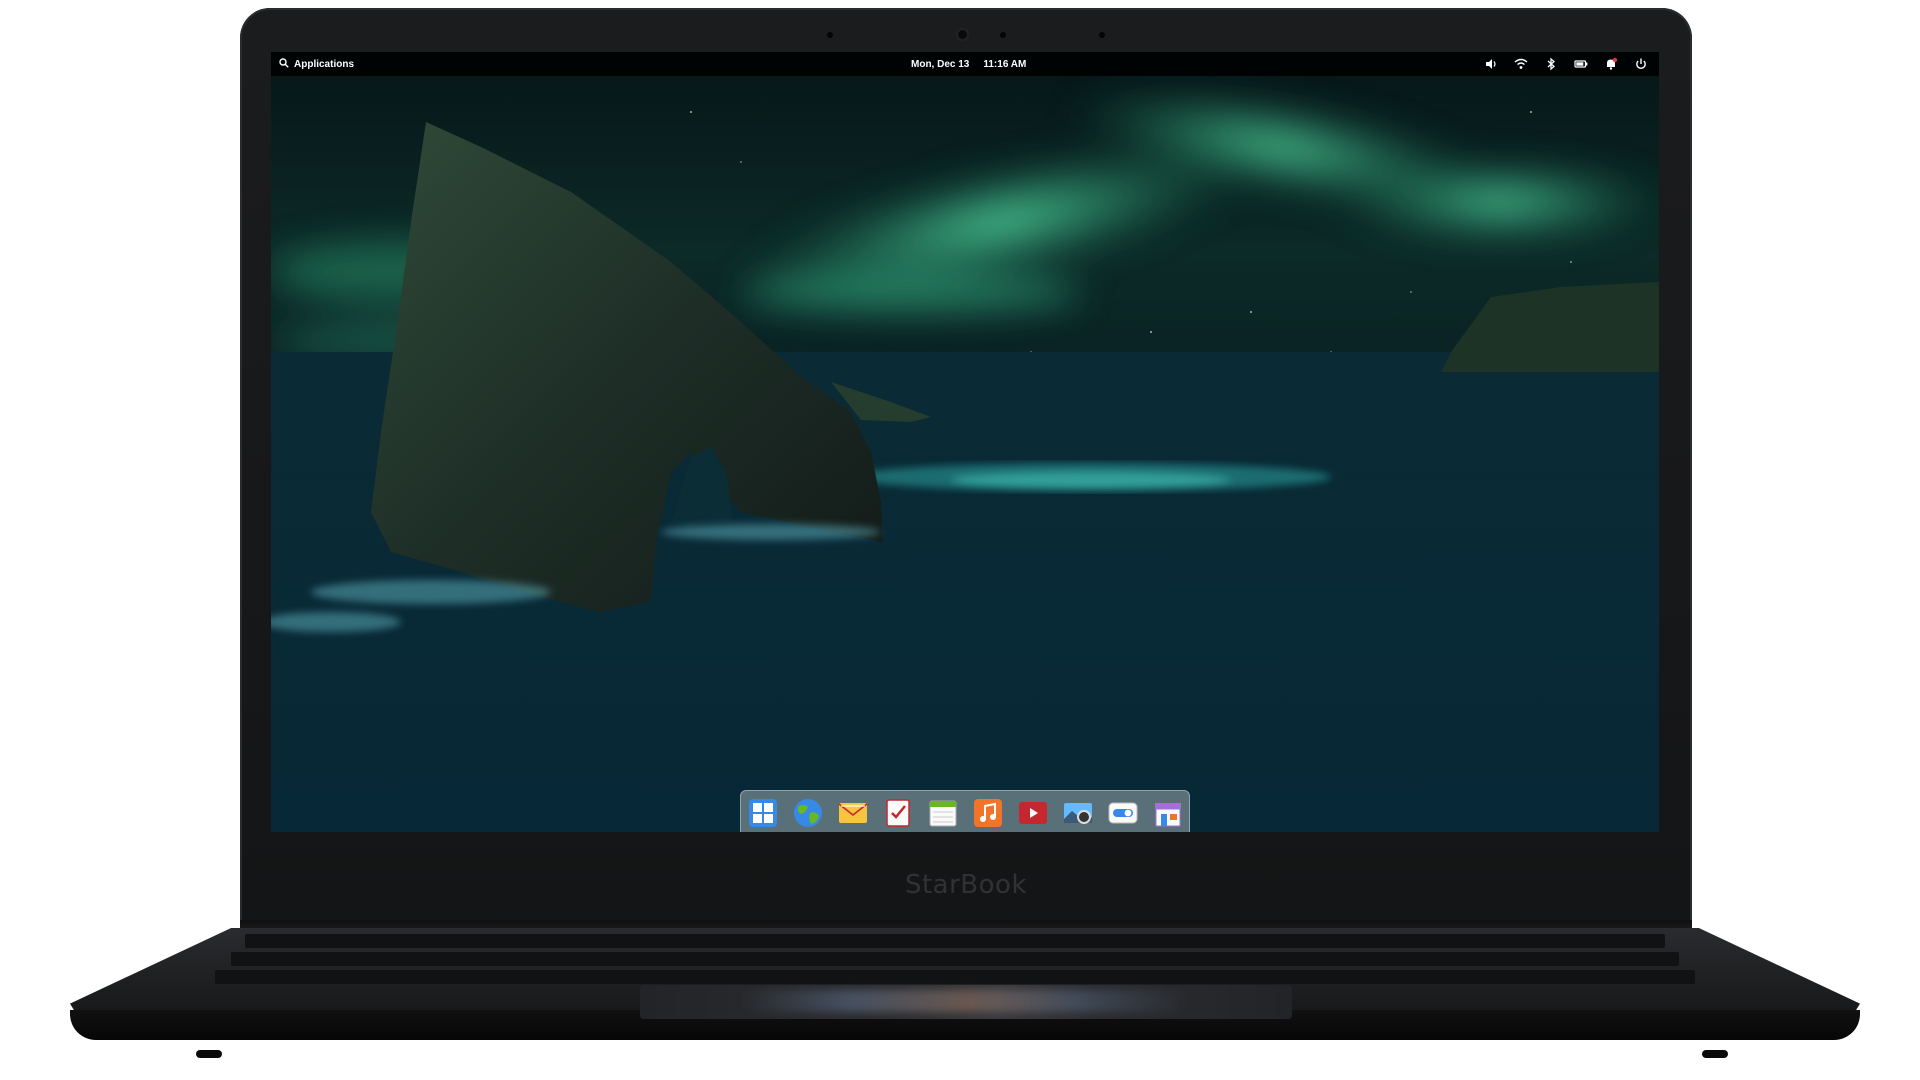 The width and height of the screenshot is (1920, 1080). Describe the element at coordinates (962, 34) in the screenshot. I see `webcam` at that location.